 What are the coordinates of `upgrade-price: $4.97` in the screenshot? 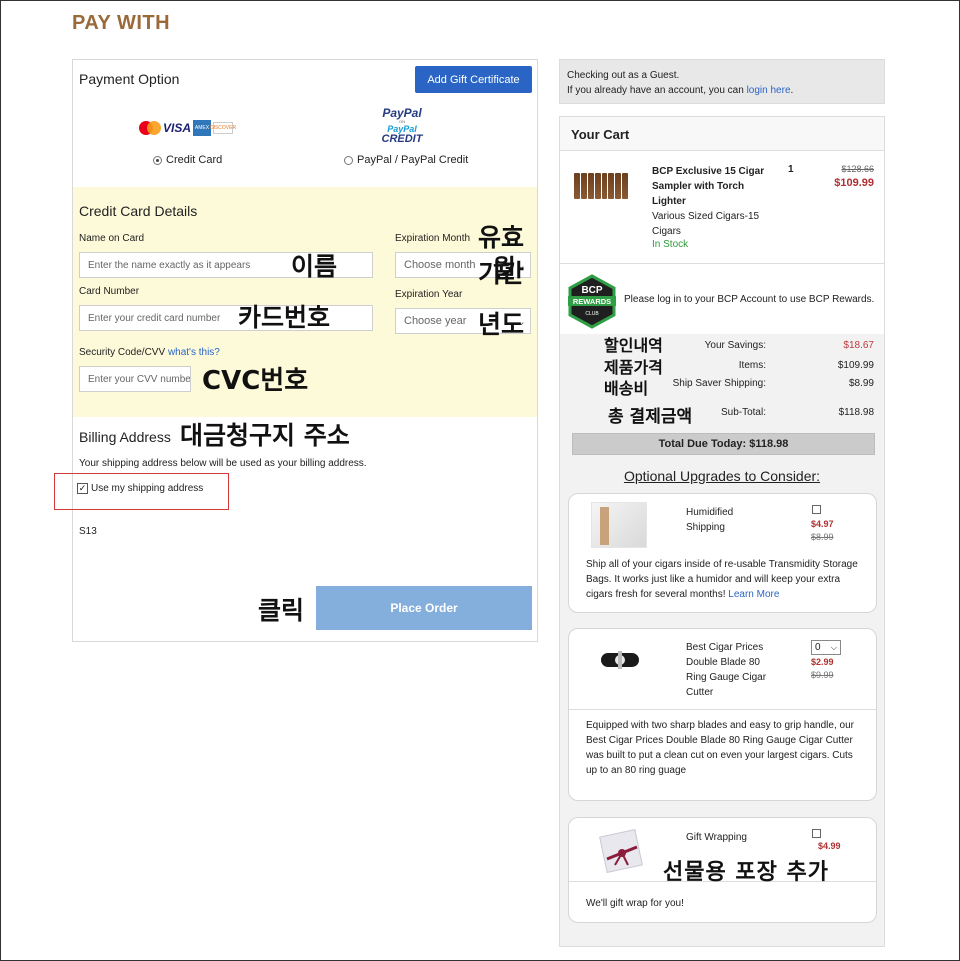 It's located at (822, 524).